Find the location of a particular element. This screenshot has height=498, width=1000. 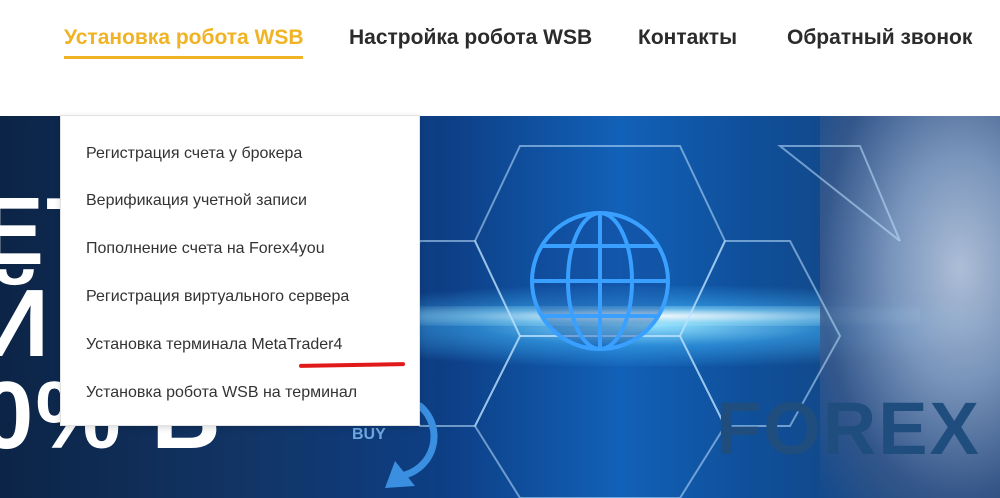

nav-item-callback: Обратный звонок is located at coordinates (879, 38).